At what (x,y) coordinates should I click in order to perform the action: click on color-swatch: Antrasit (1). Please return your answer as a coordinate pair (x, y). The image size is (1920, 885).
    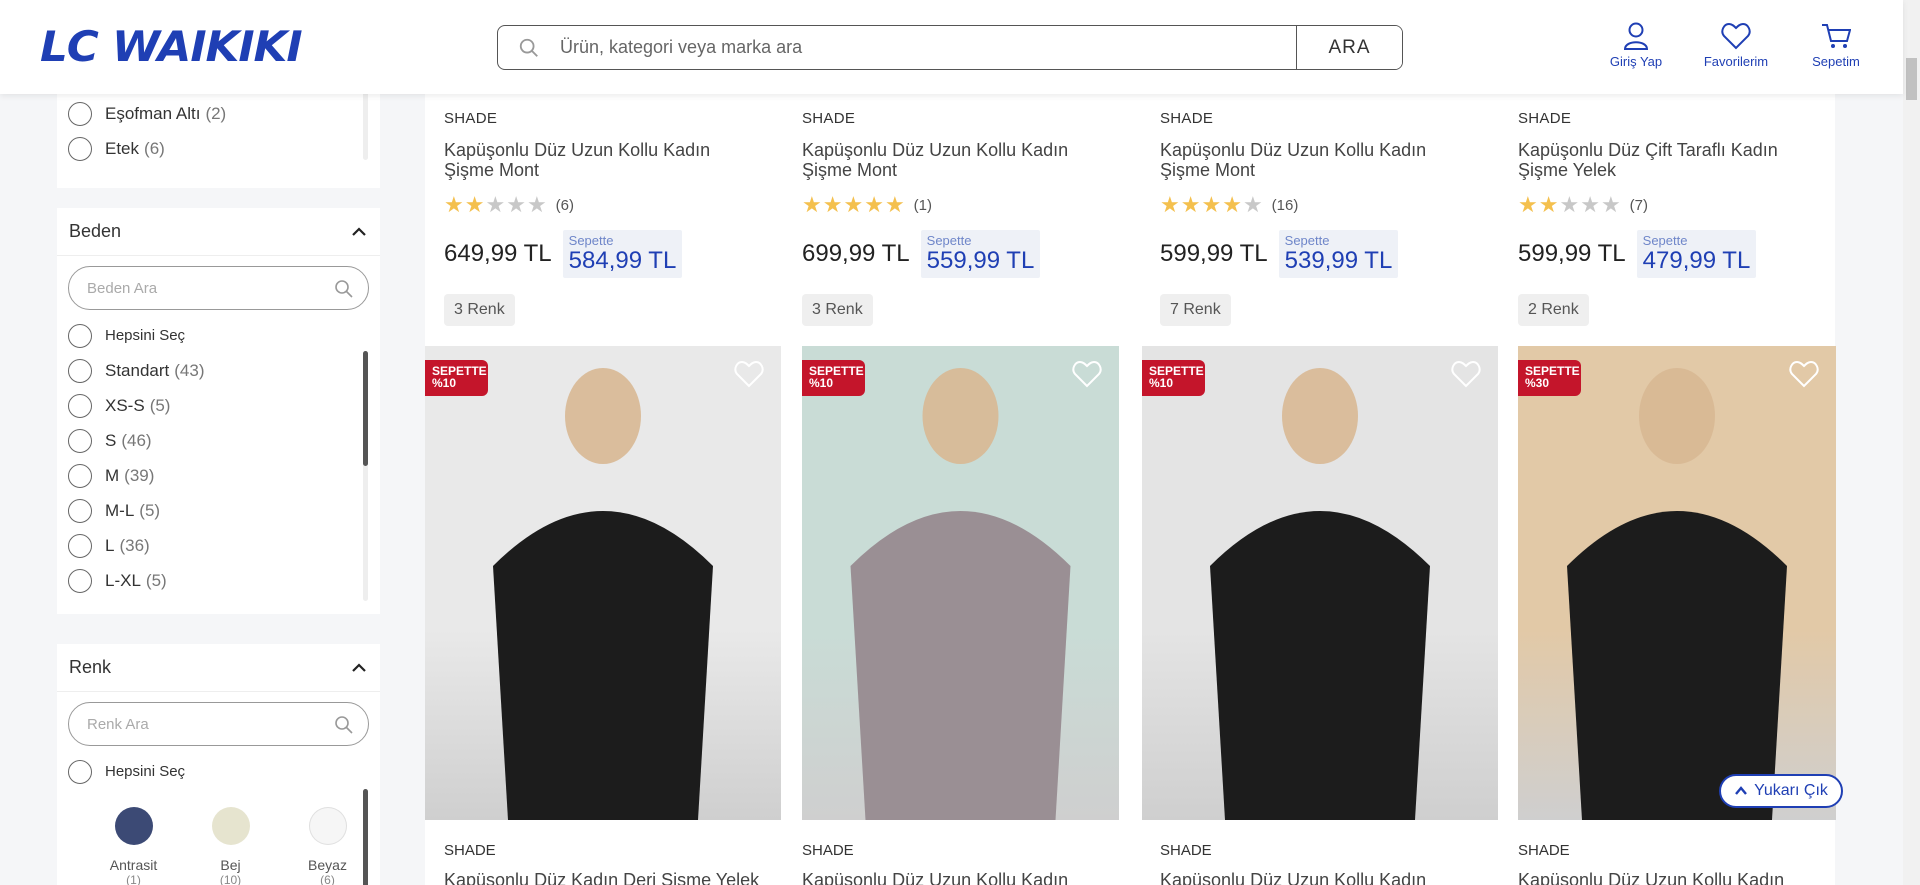
    Looking at the image, I should click on (133, 846).